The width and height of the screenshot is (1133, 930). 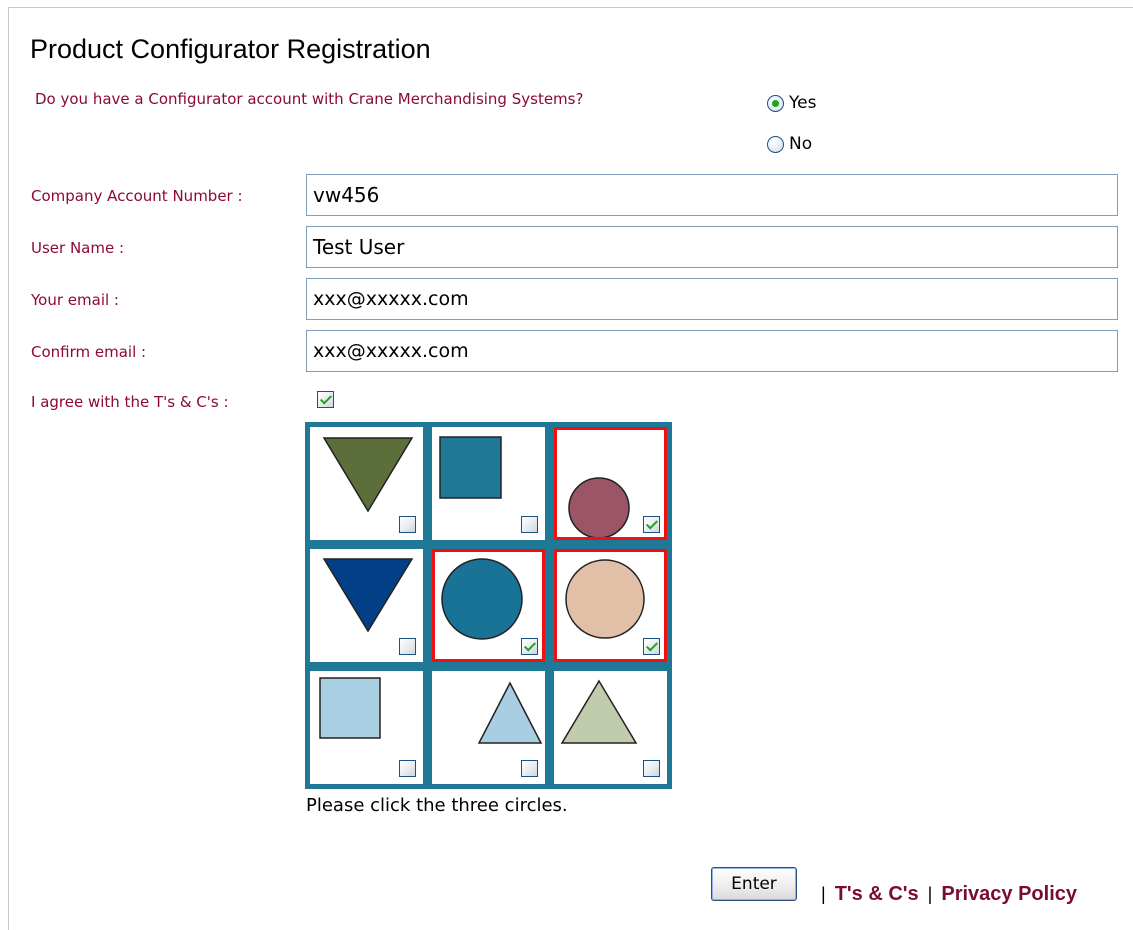 I want to click on page-frame-left, so click(x=8, y=468).